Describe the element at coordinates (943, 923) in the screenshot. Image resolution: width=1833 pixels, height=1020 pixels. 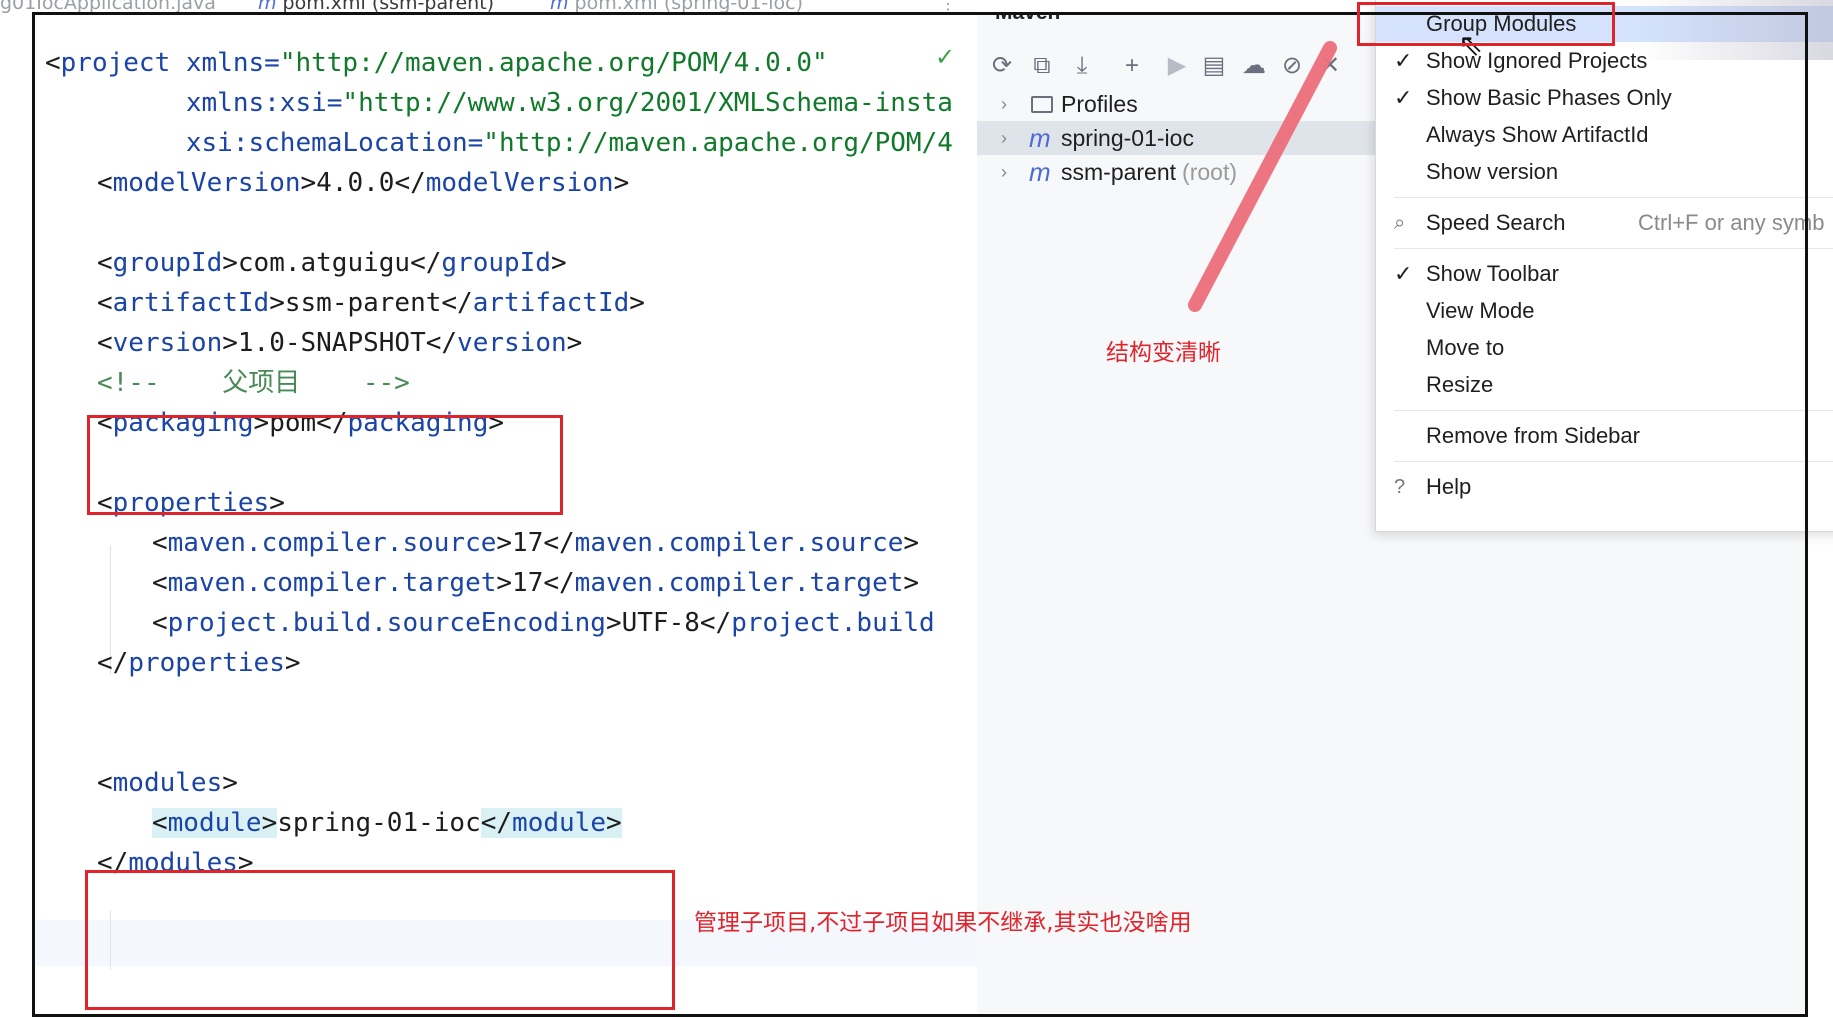
I see `annotation-note-modules: 管理子项目,不过子项目如果不继承,其实也没啥用` at that location.